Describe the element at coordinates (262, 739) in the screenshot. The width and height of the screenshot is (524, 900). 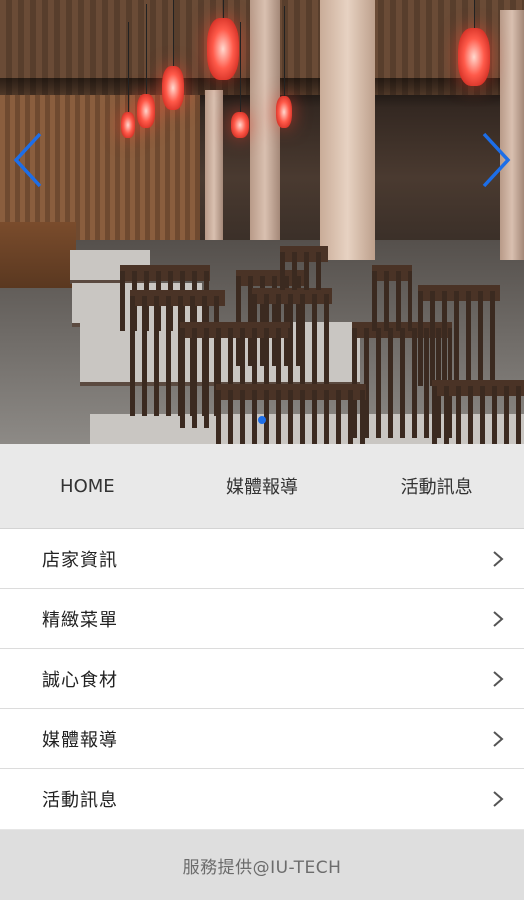
I see `list-item-media-reports: 媒體報導` at that location.